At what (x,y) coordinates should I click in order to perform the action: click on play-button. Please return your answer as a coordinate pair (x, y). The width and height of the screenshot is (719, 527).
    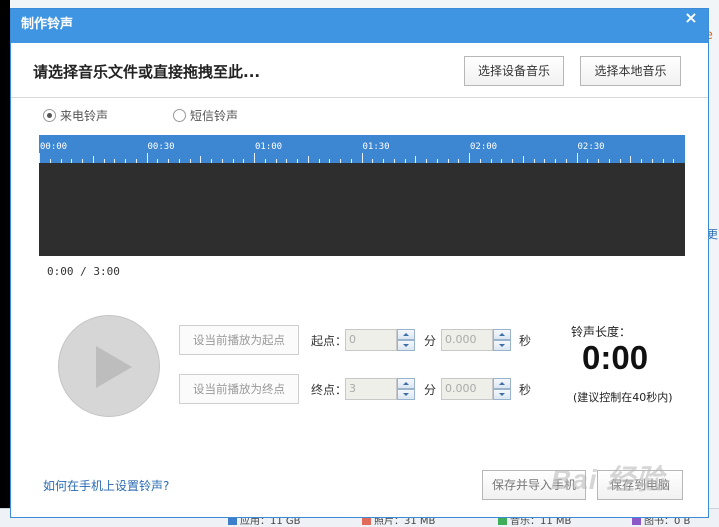
    Looking at the image, I should click on (109, 366).